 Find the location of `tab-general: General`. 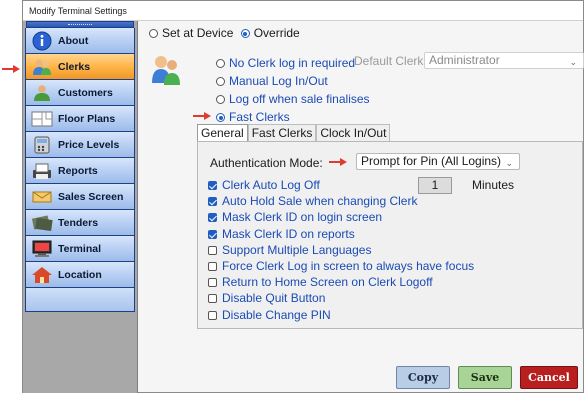

tab-general: General is located at coordinates (222, 132).